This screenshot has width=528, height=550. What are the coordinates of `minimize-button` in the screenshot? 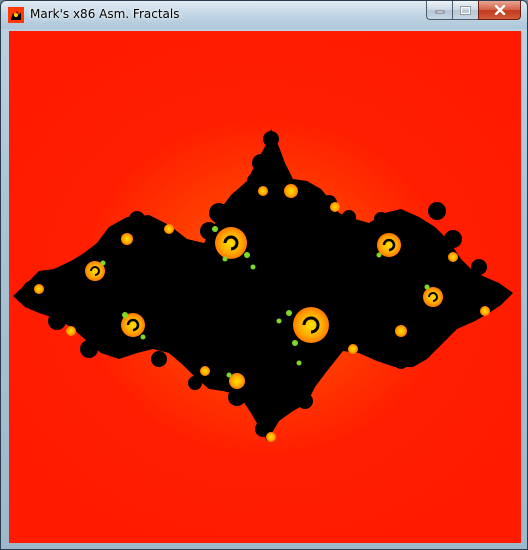 It's located at (439, 10).